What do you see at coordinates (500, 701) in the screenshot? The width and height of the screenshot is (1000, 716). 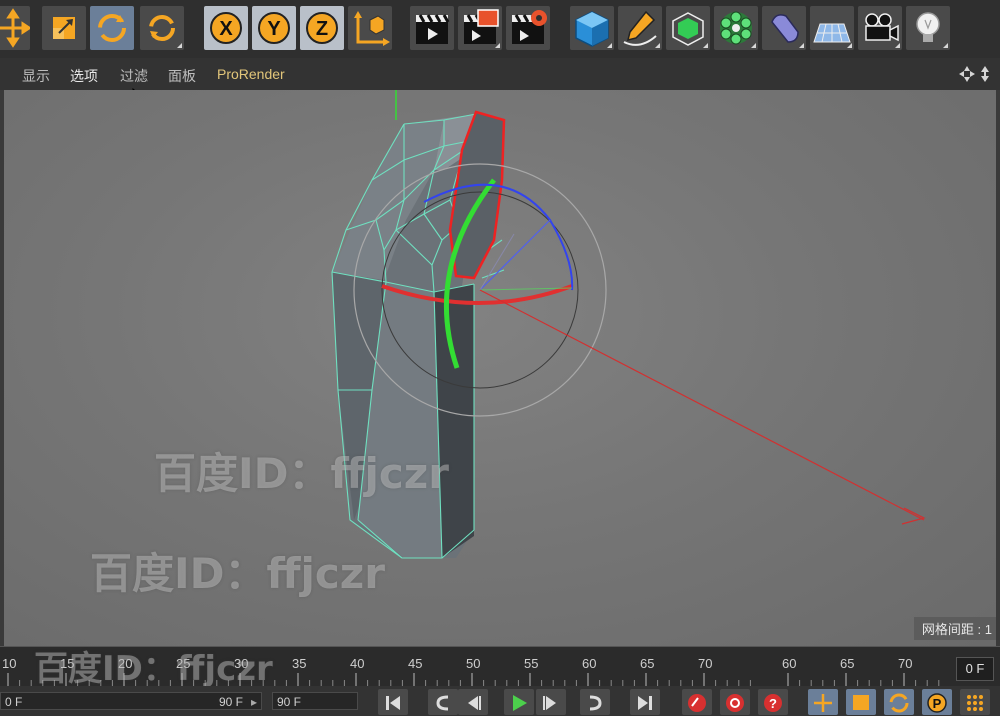 I see `transport-bar: 0 F 90 F ▸ 90 F ? P` at bounding box center [500, 701].